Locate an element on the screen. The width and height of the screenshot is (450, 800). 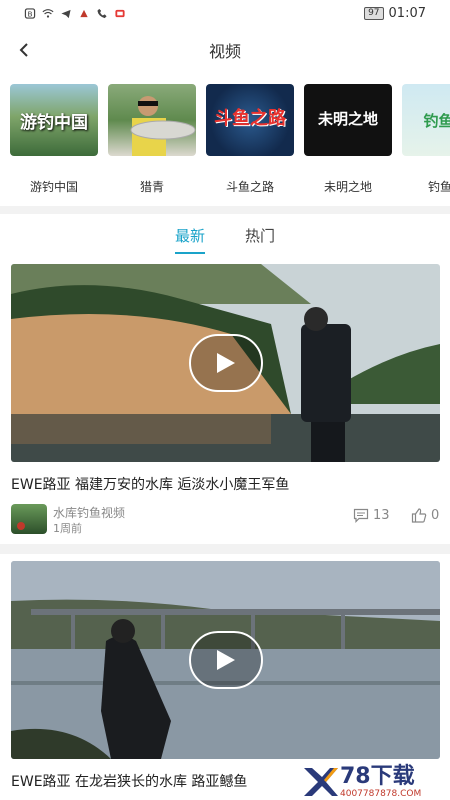
channel-thumbnail: 未明之地 is located at coordinates (348, 120).